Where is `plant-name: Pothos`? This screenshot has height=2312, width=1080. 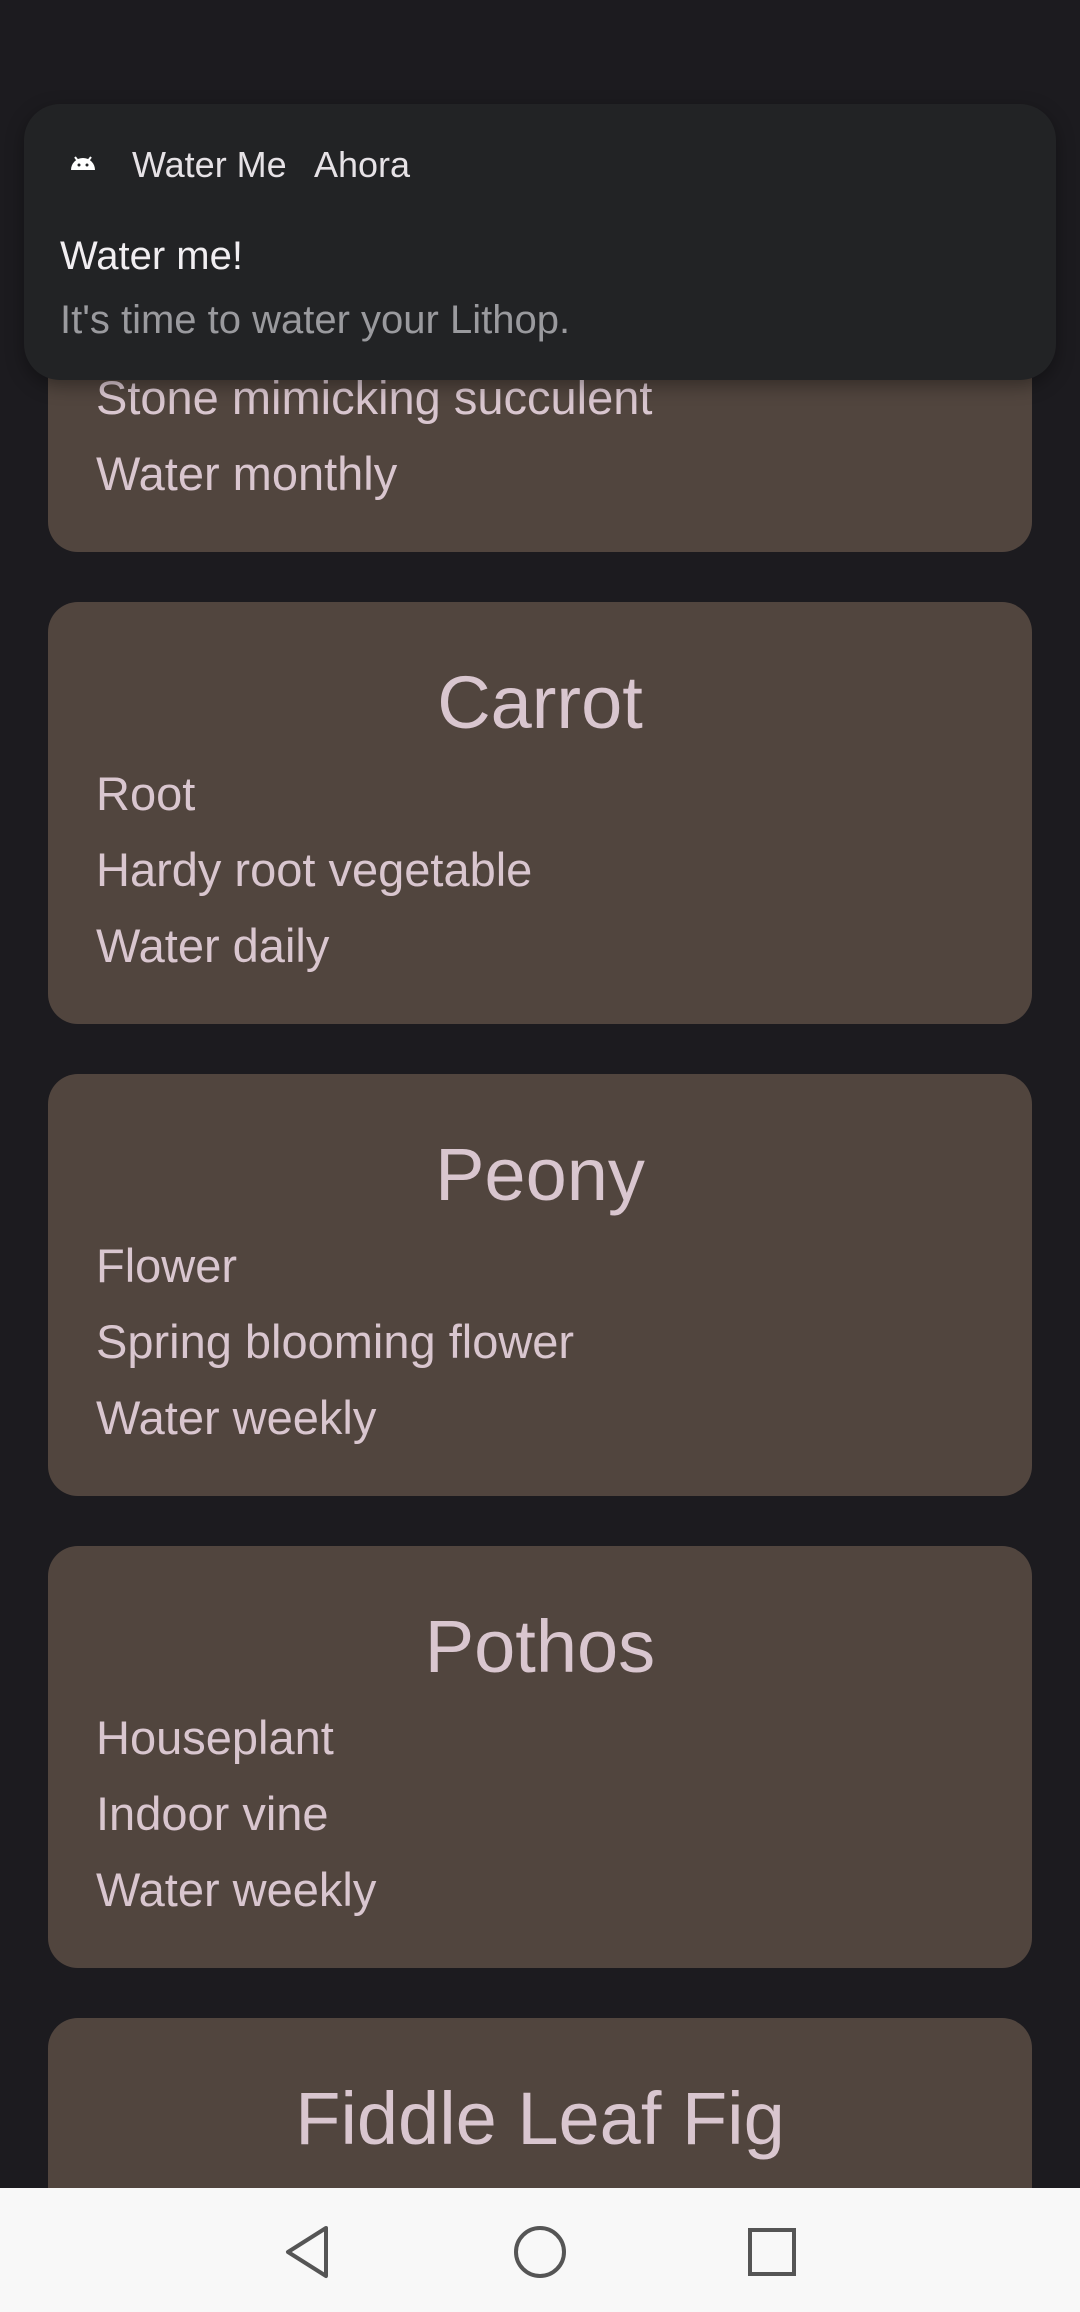 plant-name: Pothos is located at coordinates (540, 1646).